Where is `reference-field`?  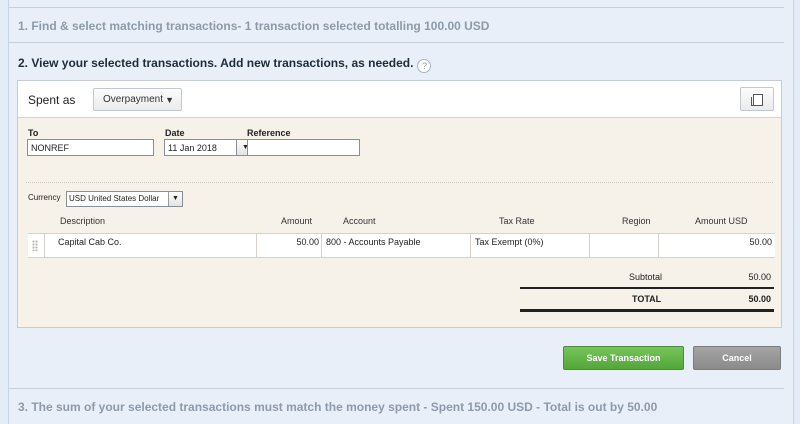
reference-field is located at coordinates (303, 147).